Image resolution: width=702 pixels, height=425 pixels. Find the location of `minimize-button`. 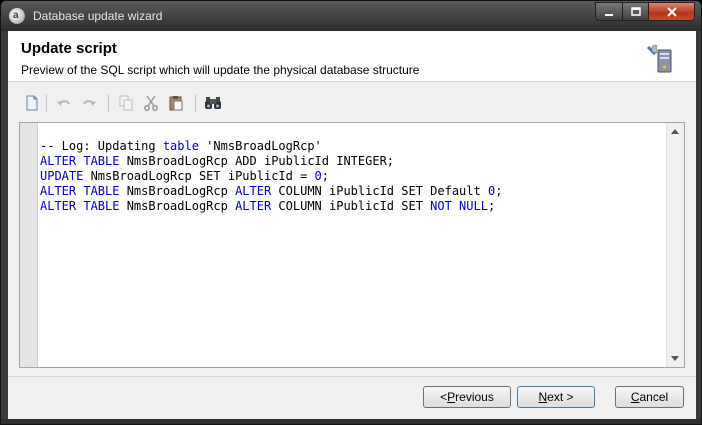

minimize-button is located at coordinates (609, 11).